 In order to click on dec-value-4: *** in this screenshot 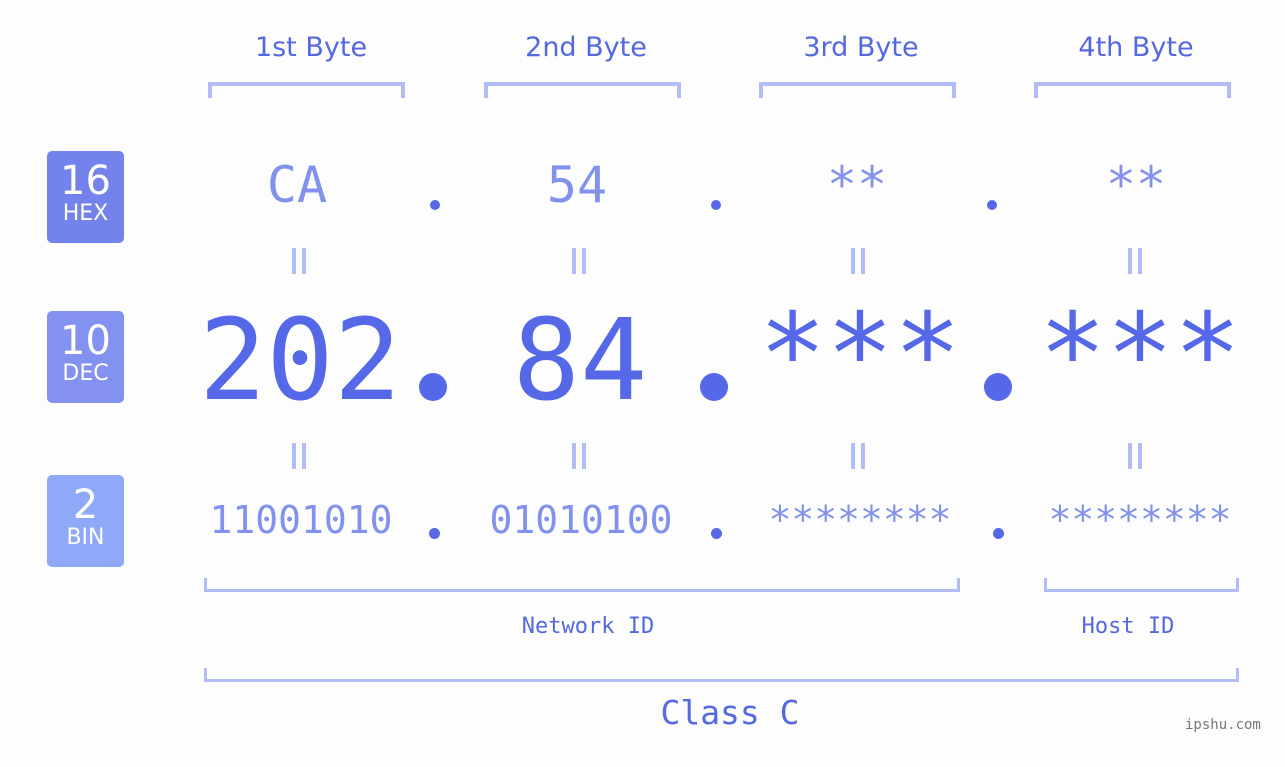, I will do `click(1140, 355)`.